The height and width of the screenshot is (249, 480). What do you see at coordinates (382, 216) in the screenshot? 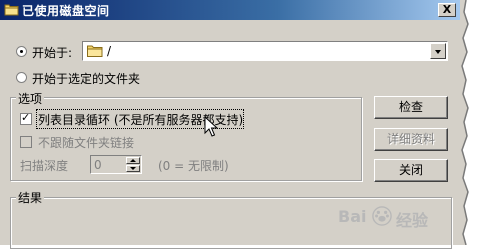
I see `paw-logo-icon` at bounding box center [382, 216].